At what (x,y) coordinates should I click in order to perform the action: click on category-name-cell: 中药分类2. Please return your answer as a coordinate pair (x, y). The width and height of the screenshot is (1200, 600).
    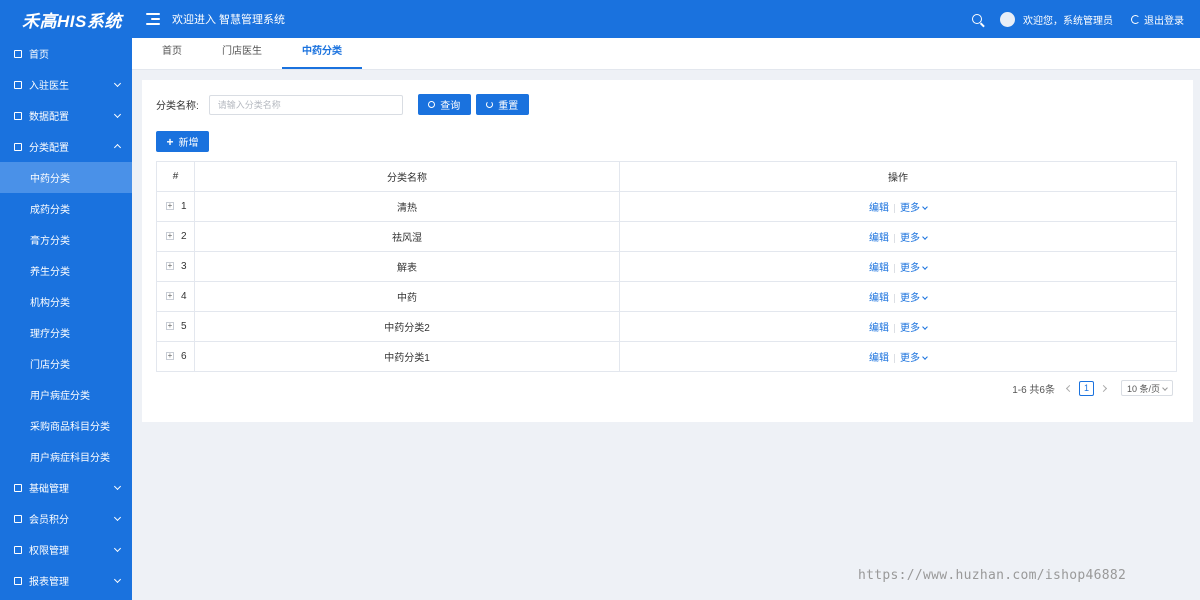
    Looking at the image, I should click on (407, 326).